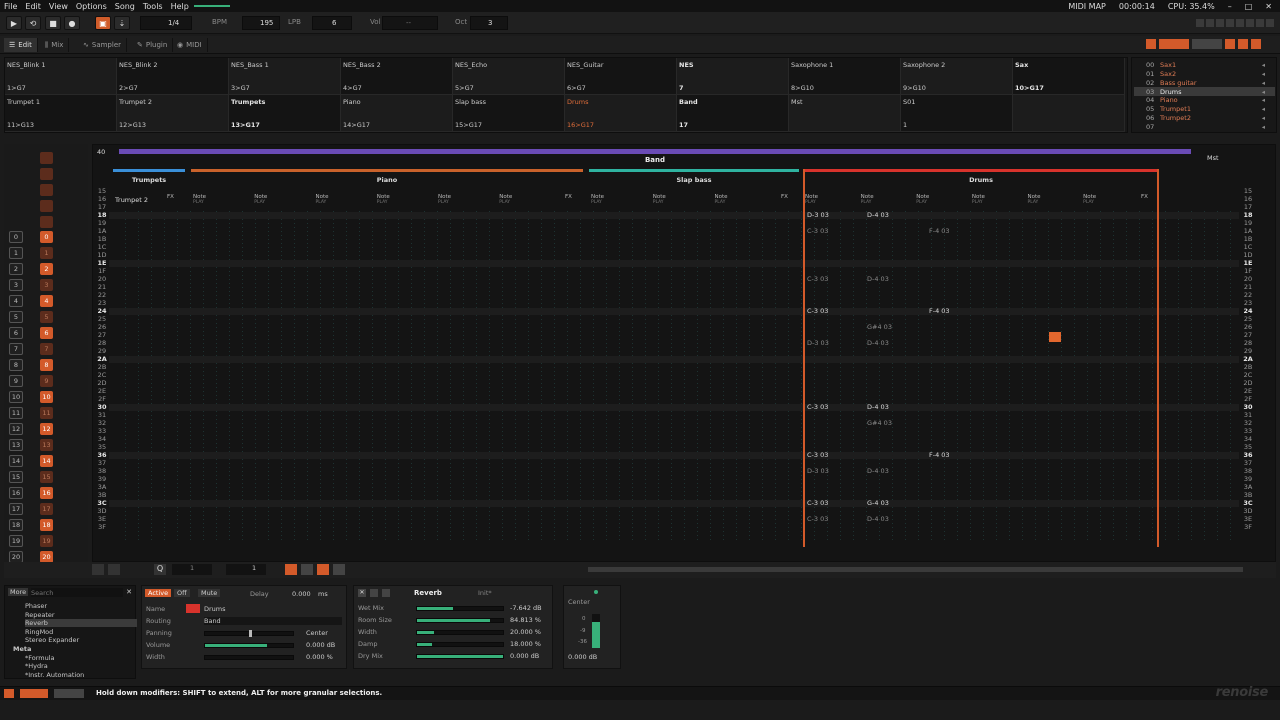 This screenshot has width=1280, height=720. What do you see at coordinates (153, 45) in the screenshot?
I see `tab-plugin: ✎ Plugin` at bounding box center [153, 45].